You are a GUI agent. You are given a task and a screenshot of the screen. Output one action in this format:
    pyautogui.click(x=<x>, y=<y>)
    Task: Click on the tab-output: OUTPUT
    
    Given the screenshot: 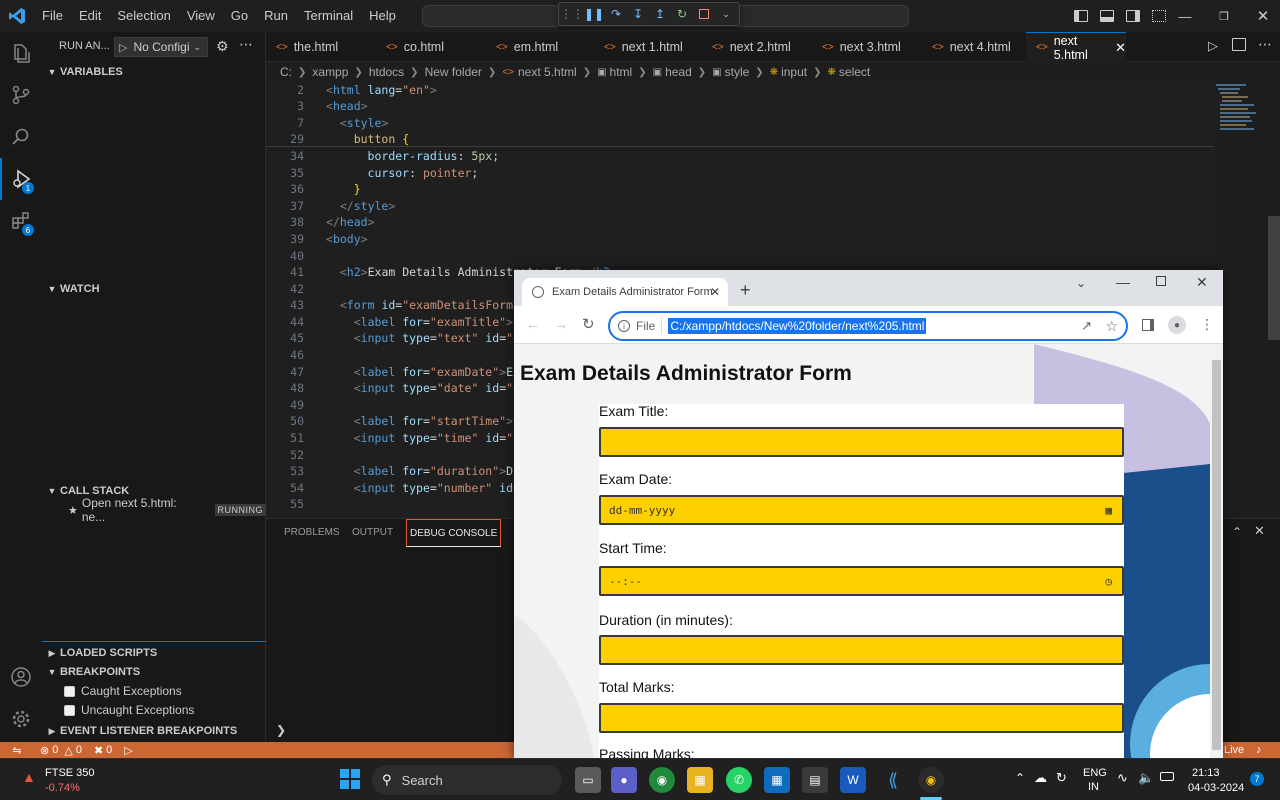 What is the action you would take?
    pyautogui.click(x=372, y=533)
    